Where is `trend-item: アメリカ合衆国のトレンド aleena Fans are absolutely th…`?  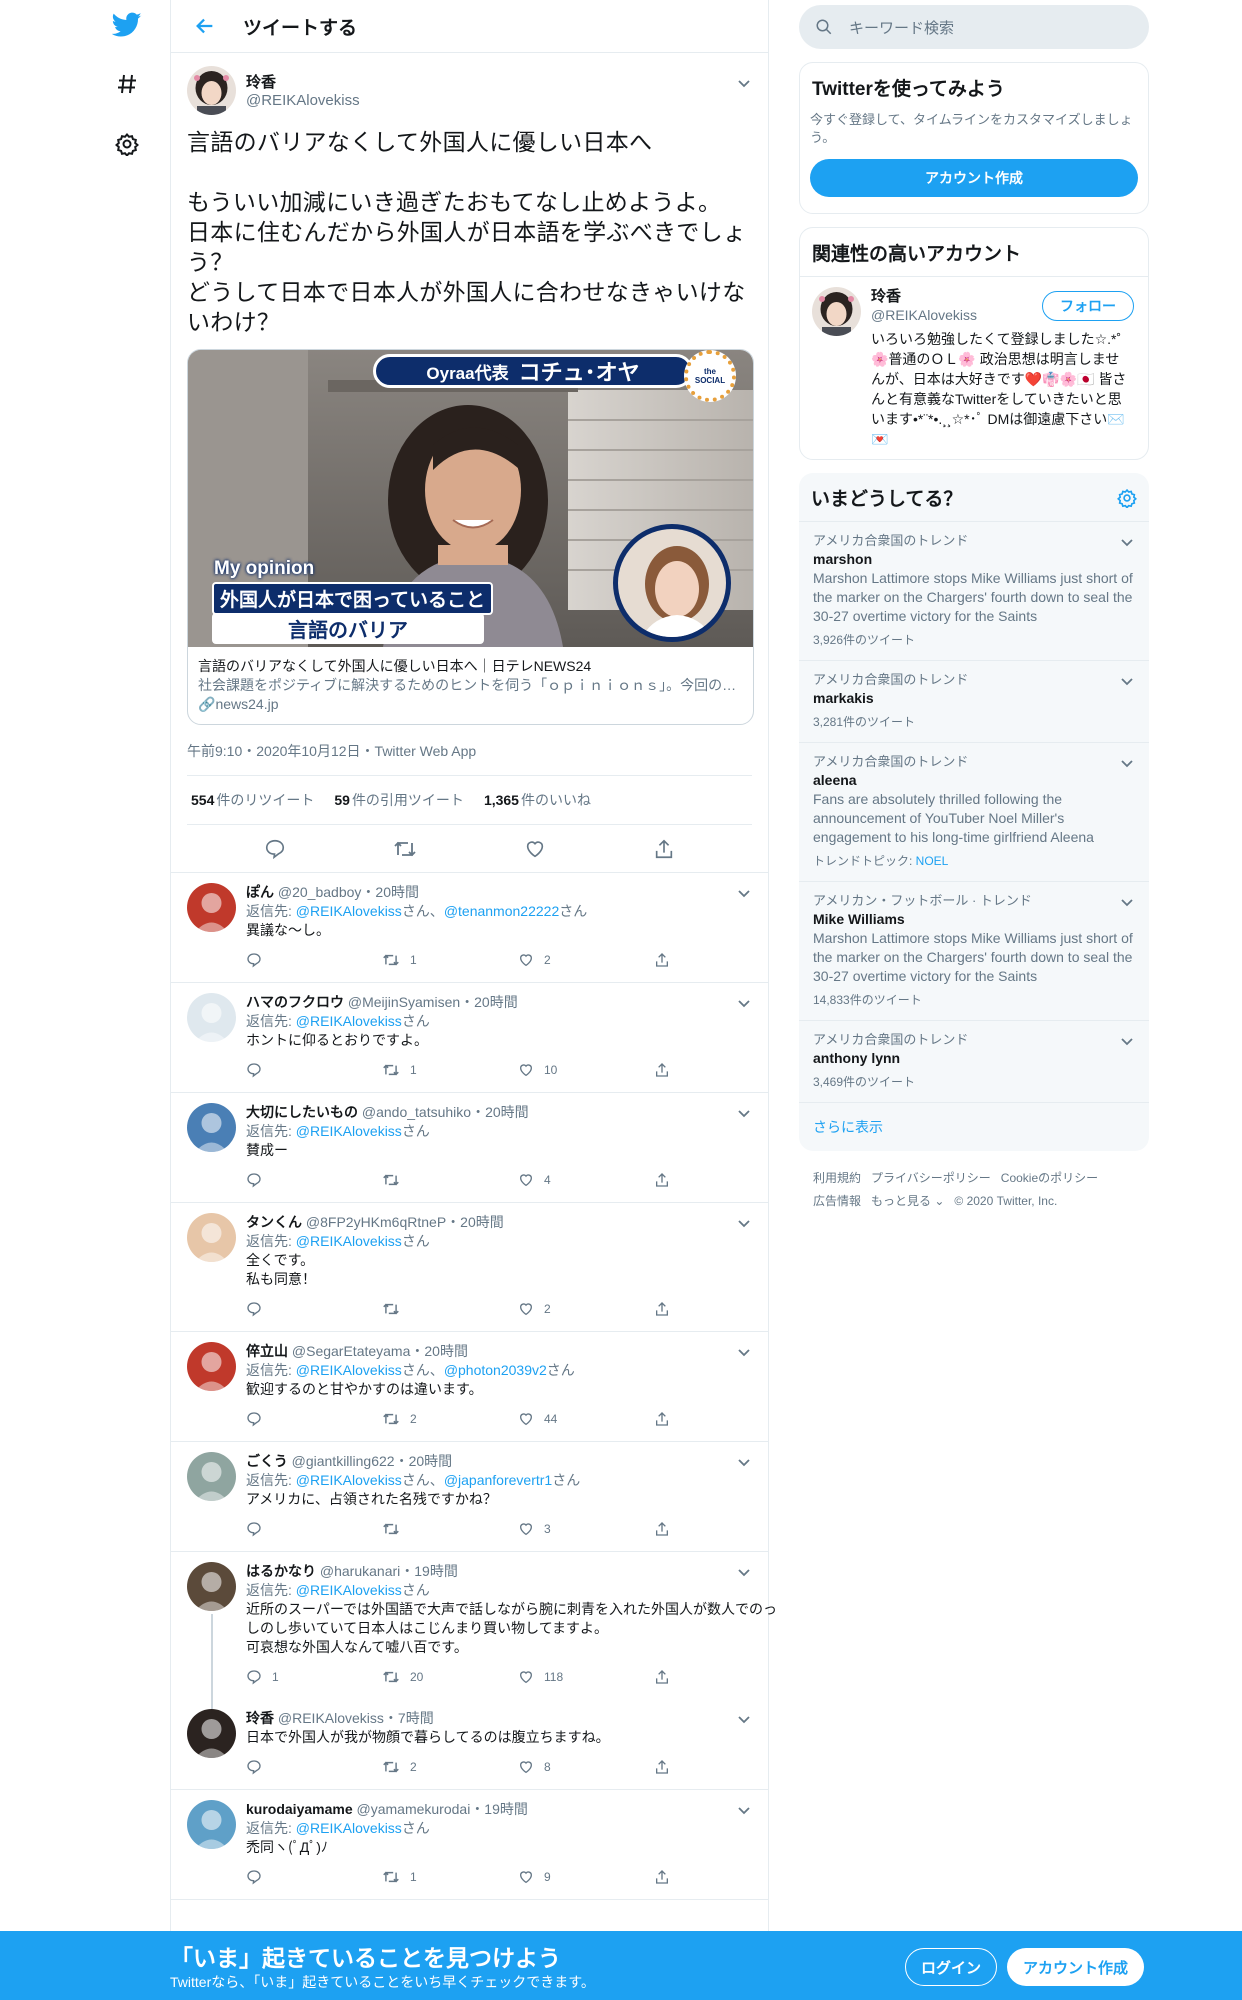
trend-item: アメリカ合衆国のトレンド aleena Fans are absolutely th… is located at coordinates (974, 812).